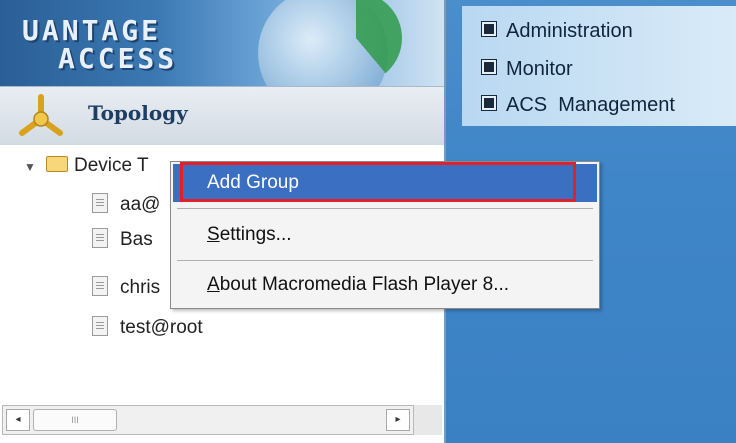 Image resolution: width=736 pixels, height=443 pixels. What do you see at coordinates (599, 66) in the screenshot?
I see `nav-menu: Administration Monitor ACS Management` at bounding box center [599, 66].